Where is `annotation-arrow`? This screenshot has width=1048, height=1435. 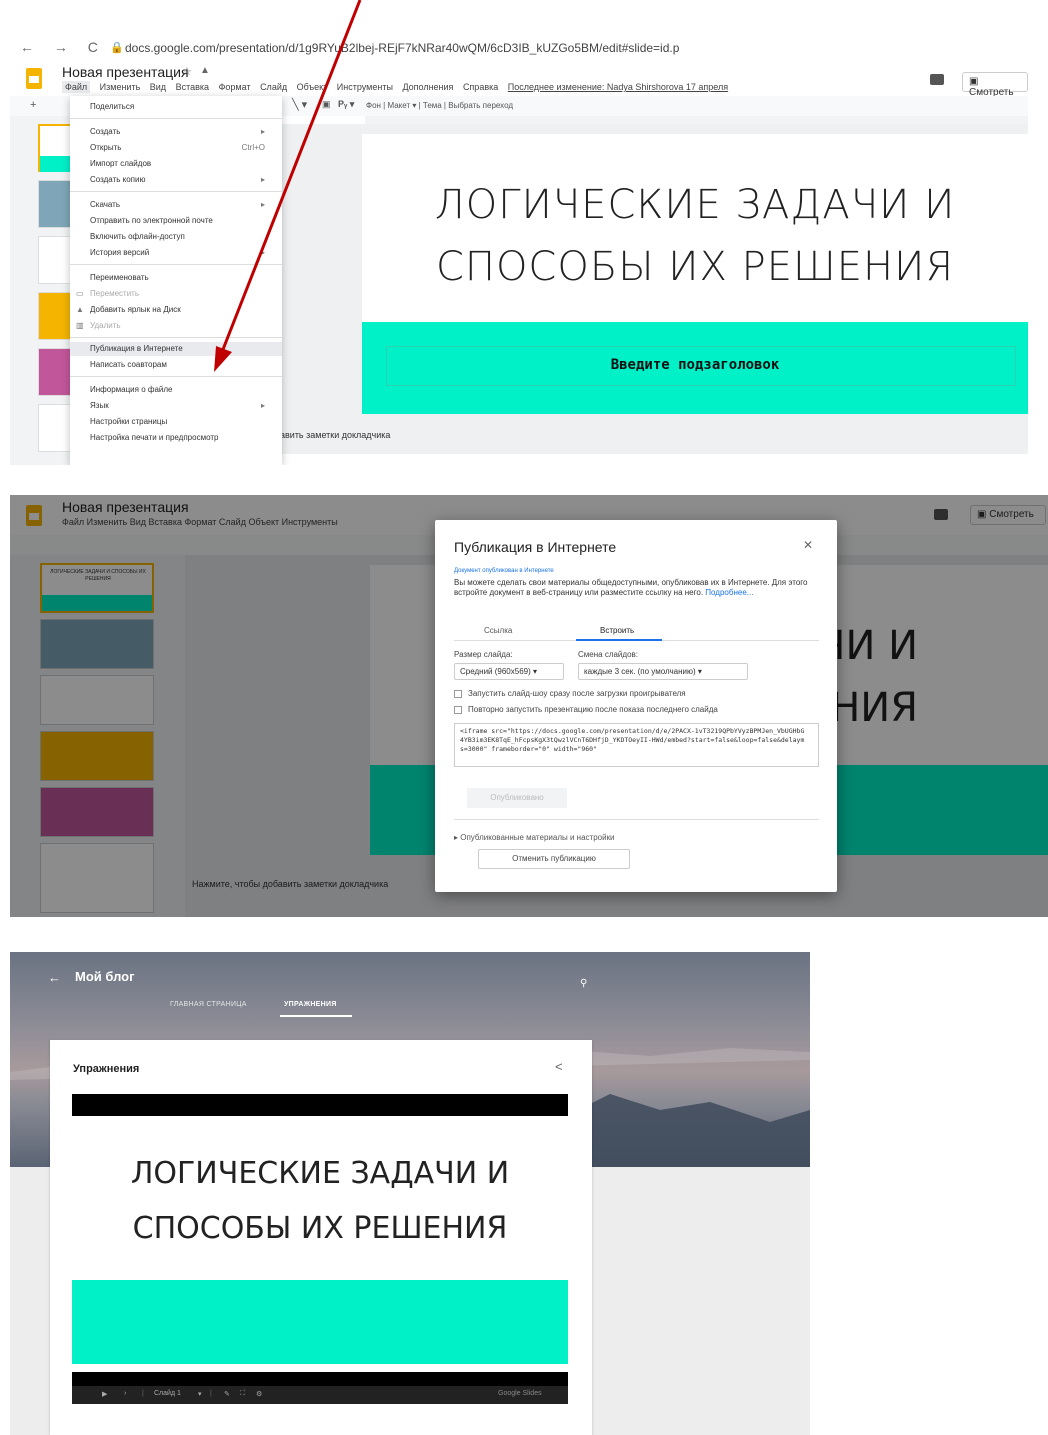
annotation-arrow is located at coordinates (288, 186).